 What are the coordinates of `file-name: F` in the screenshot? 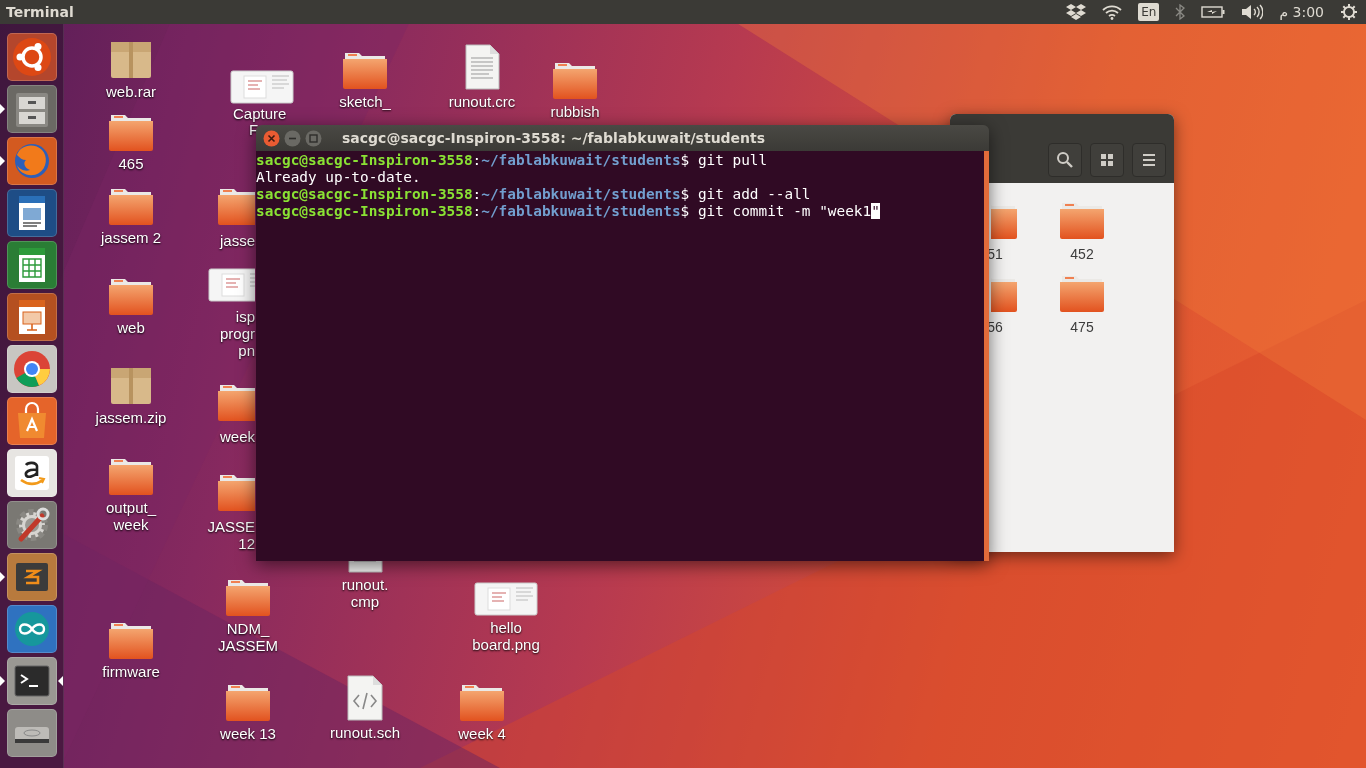 It's located at (254, 130).